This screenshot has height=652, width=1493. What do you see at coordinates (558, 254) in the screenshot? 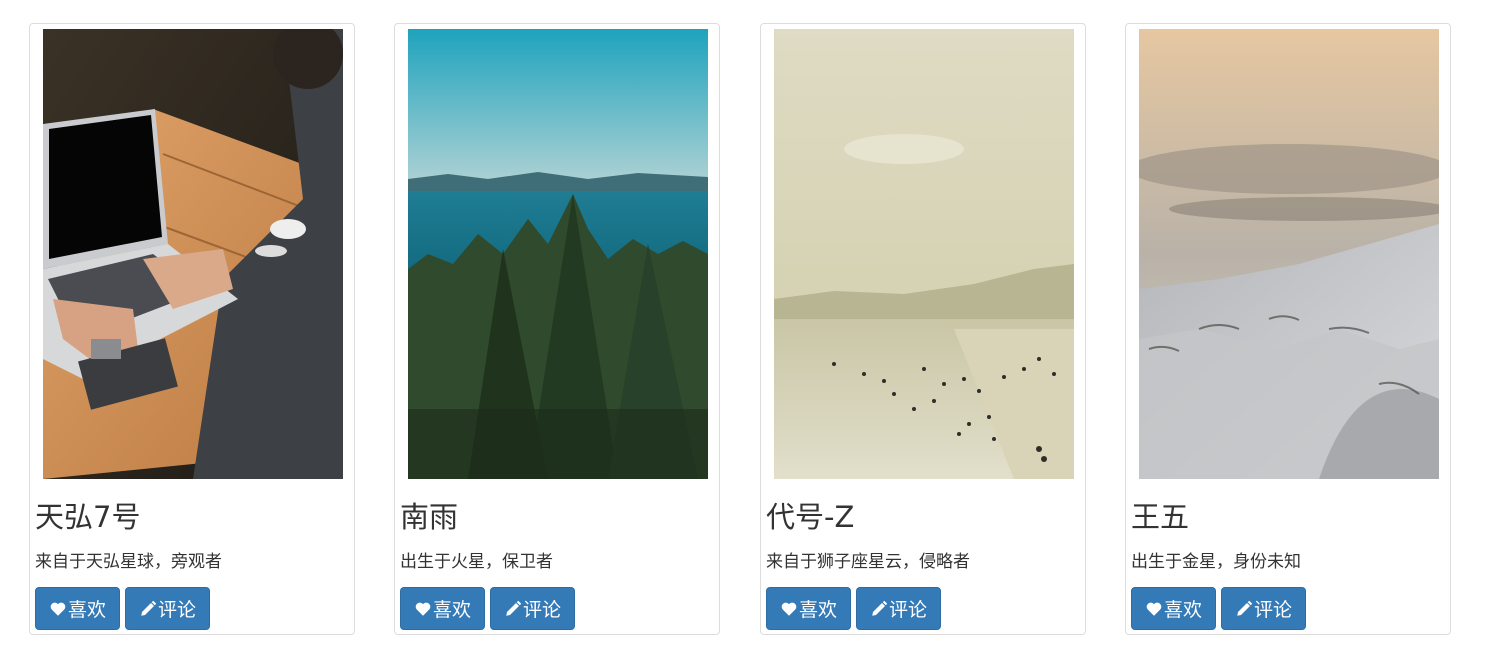
I see `card-image-forest` at bounding box center [558, 254].